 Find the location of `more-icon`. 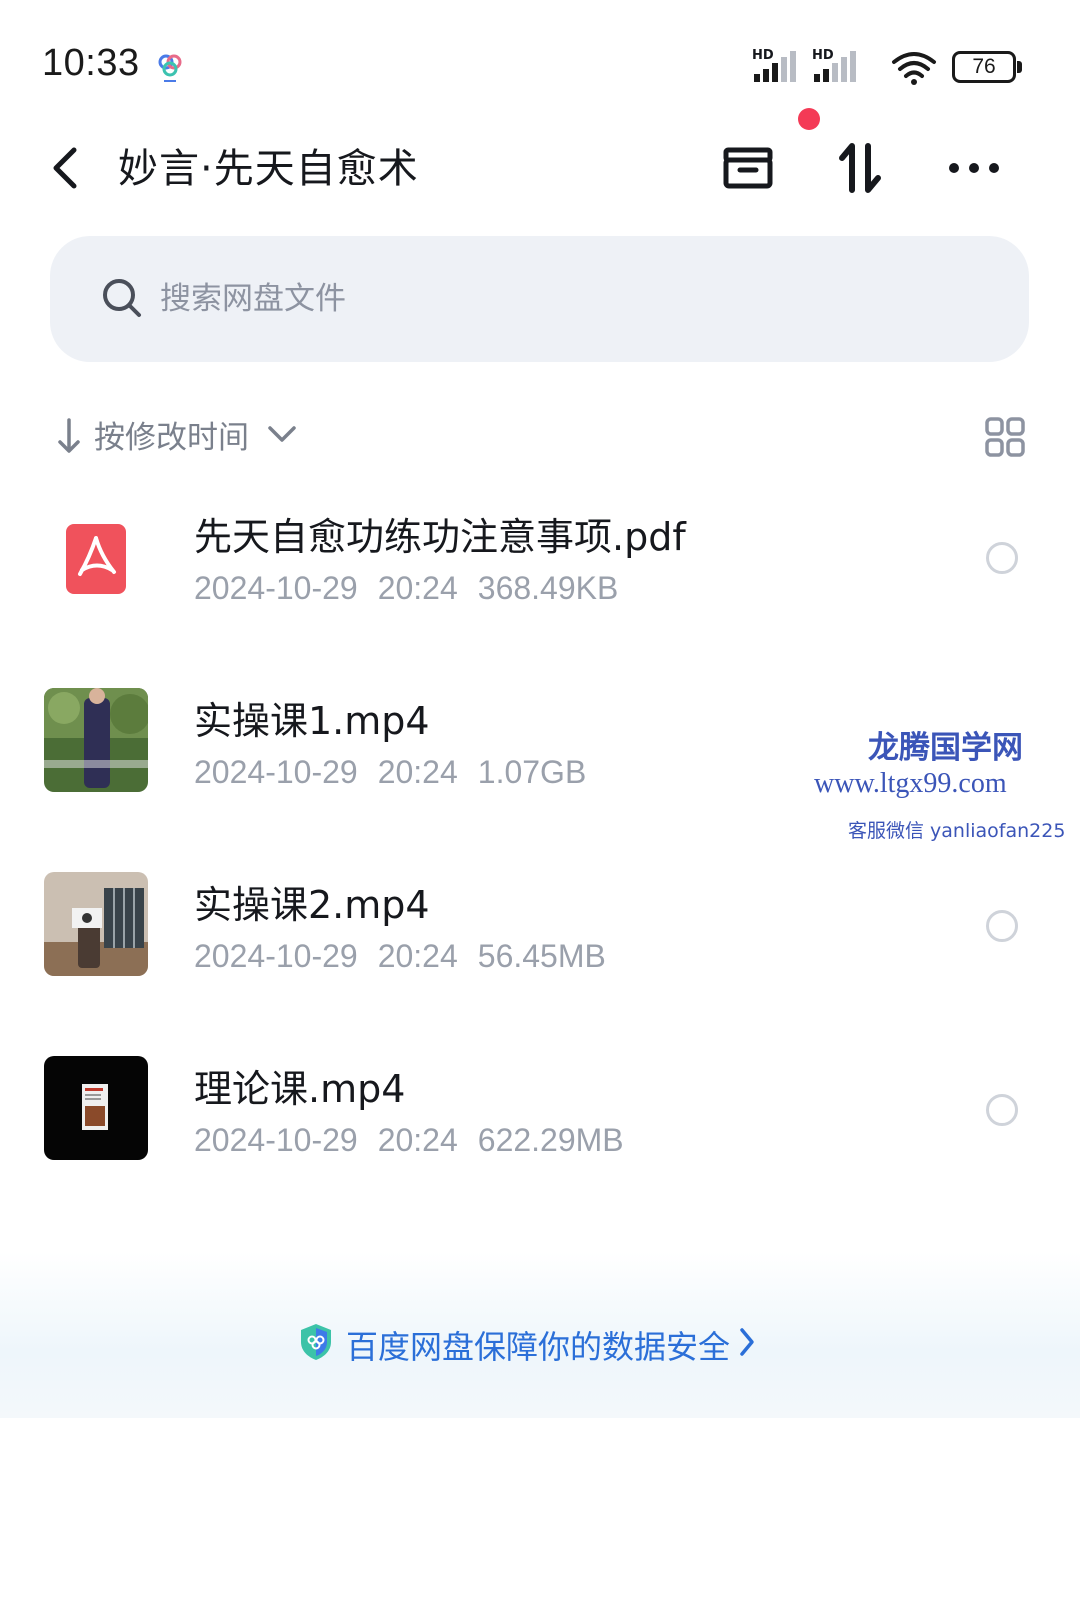

more-icon is located at coordinates (974, 168).